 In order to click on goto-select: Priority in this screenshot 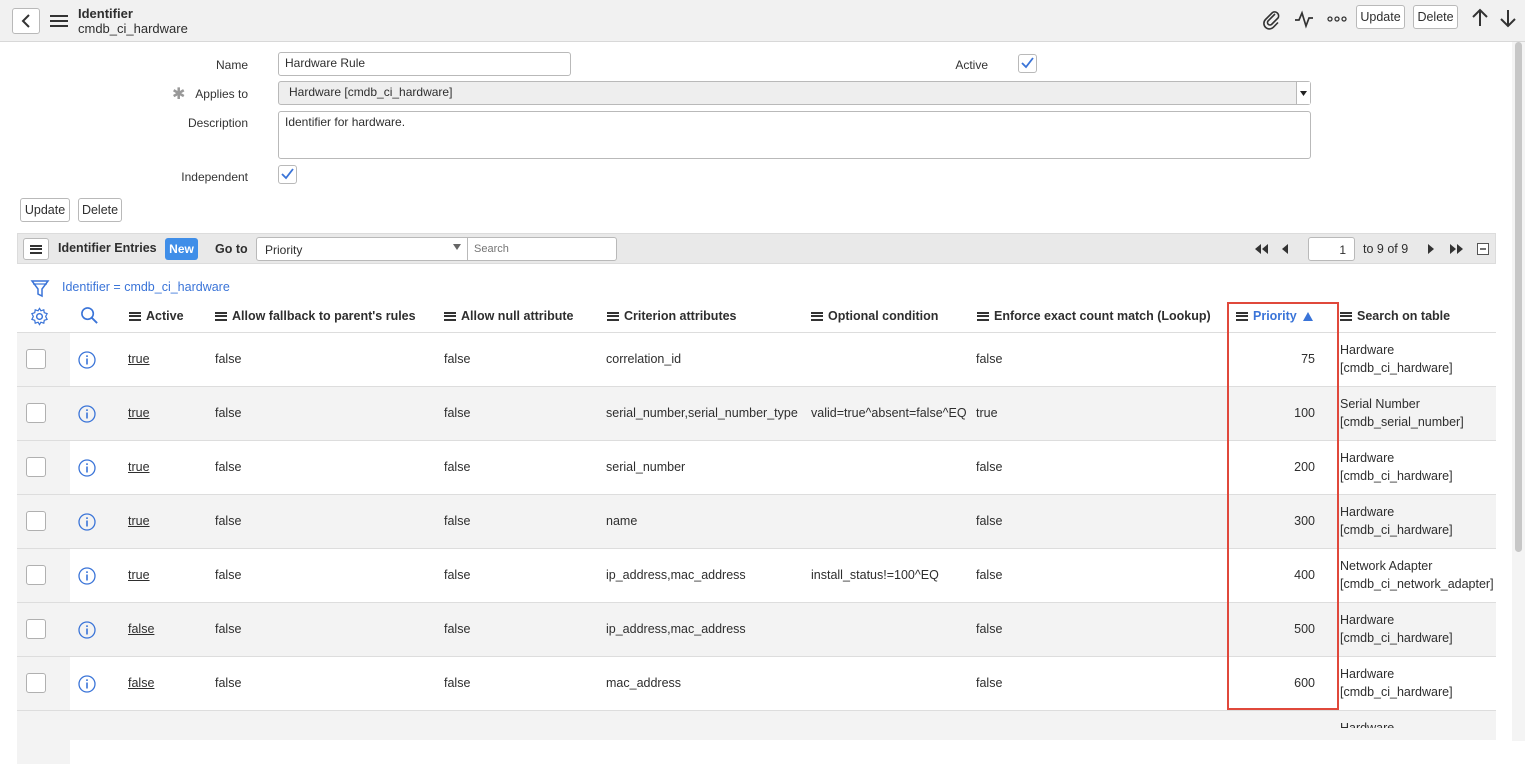, I will do `click(362, 249)`.